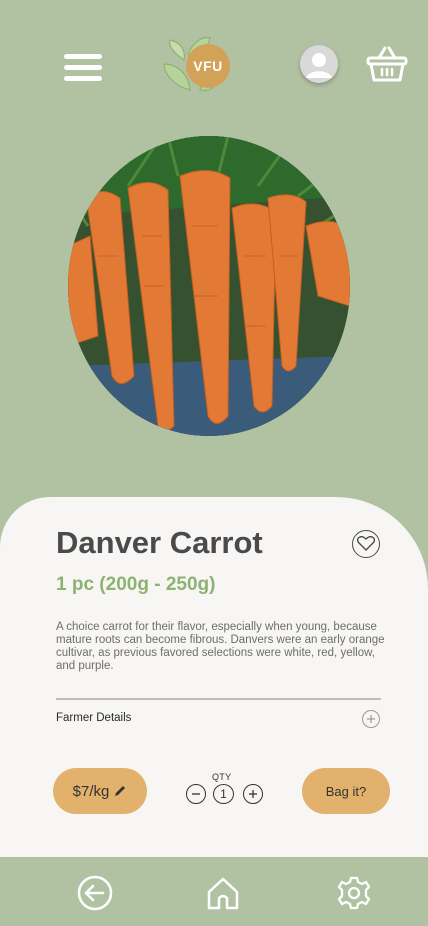 This screenshot has height=926, width=428. I want to click on shopping-basket-icon, so click(387, 64).